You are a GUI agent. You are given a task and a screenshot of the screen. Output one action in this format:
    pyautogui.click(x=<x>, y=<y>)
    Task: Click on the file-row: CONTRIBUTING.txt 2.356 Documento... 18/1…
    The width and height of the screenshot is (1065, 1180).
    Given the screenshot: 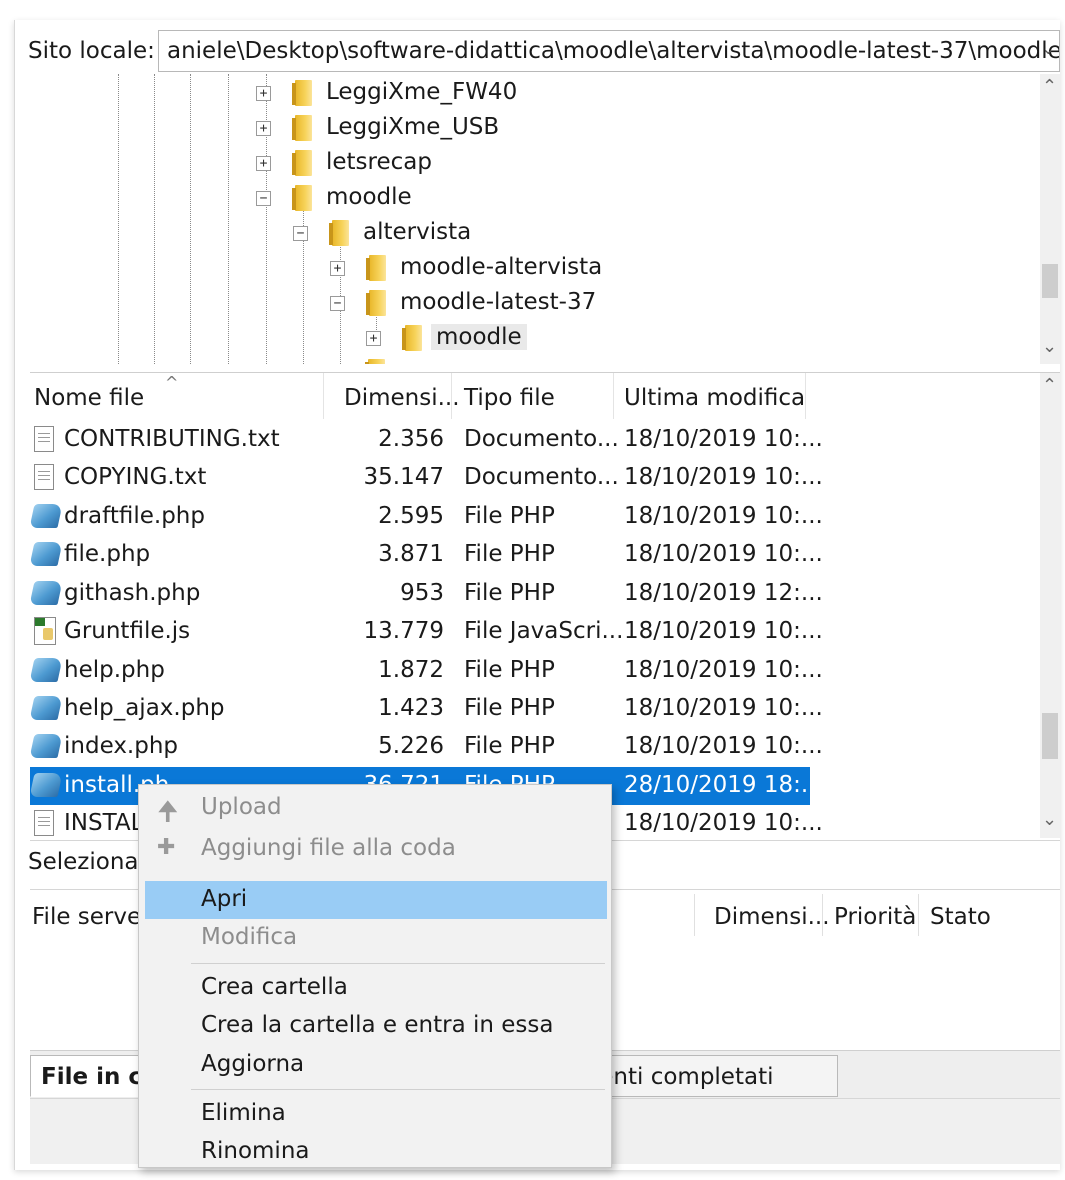 What is the action you would take?
    pyautogui.click(x=426, y=440)
    